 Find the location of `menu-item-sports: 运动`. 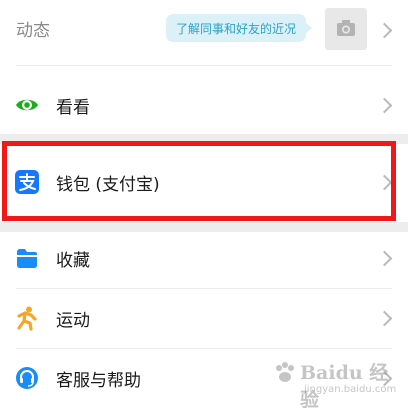

menu-item-sports: 运动 is located at coordinates (204, 318).